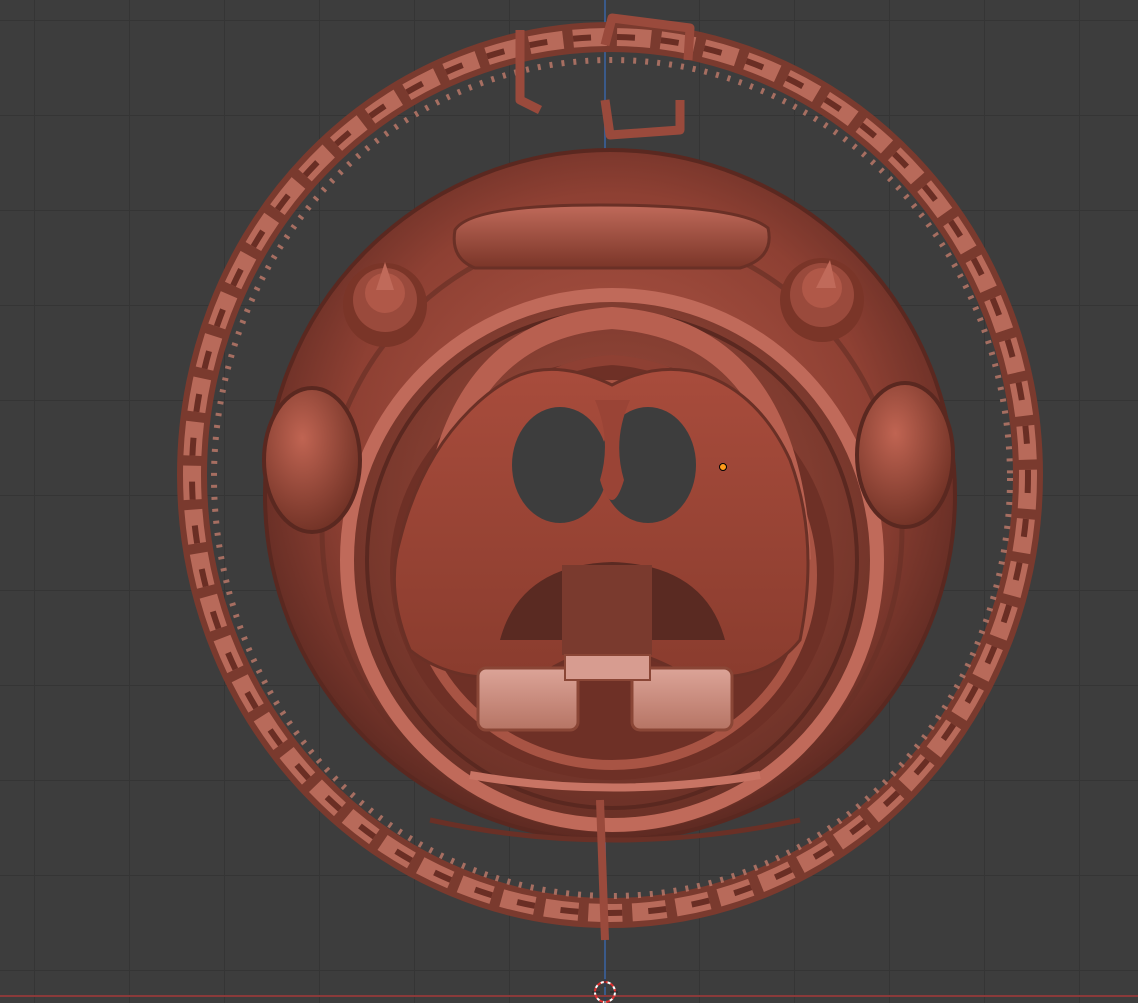 The width and height of the screenshot is (1138, 1003). I want to click on right-disc, so click(905, 455).